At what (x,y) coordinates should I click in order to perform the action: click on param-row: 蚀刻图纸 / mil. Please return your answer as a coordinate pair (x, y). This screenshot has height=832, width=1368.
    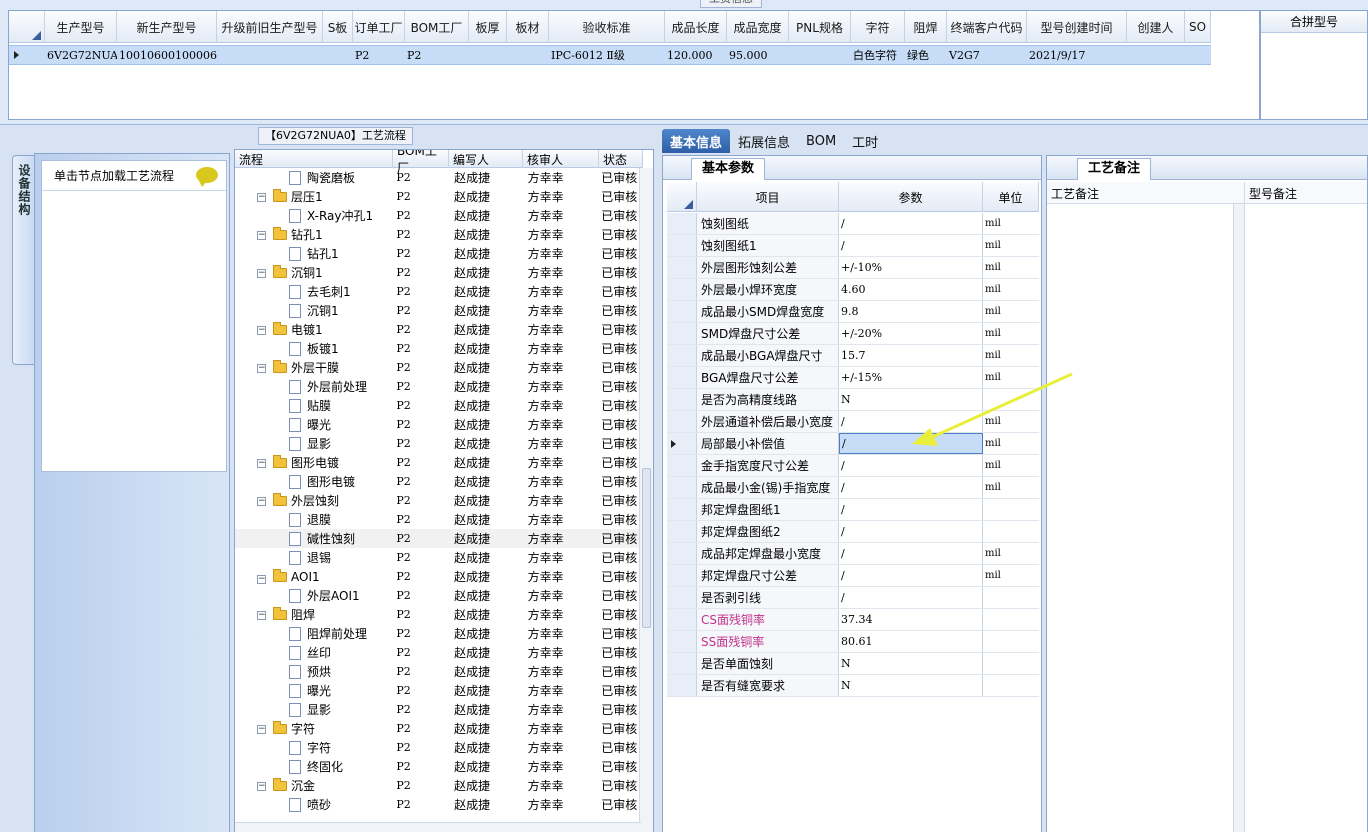
    Looking at the image, I should click on (853, 224).